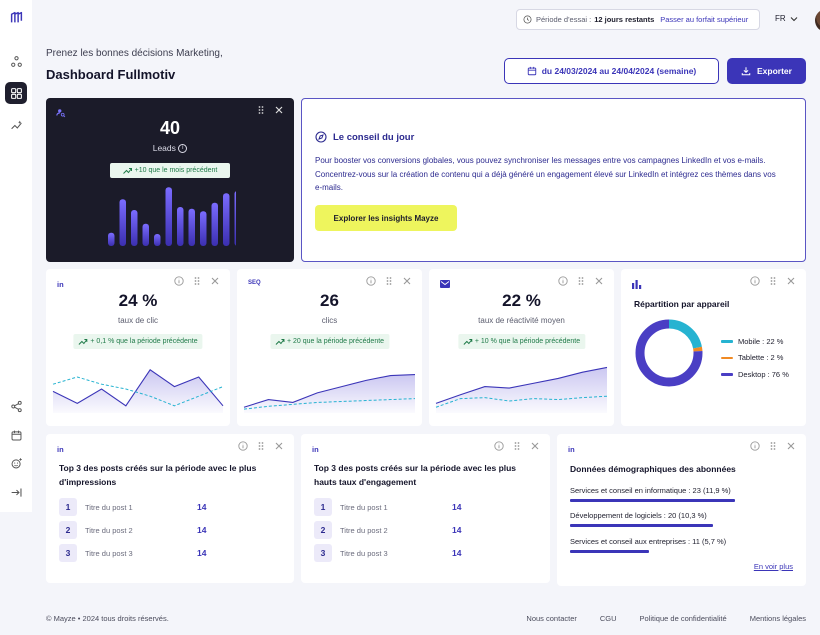  Describe the element at coordinates (817, 20) in the screenshot. I see `avatar` at that location.